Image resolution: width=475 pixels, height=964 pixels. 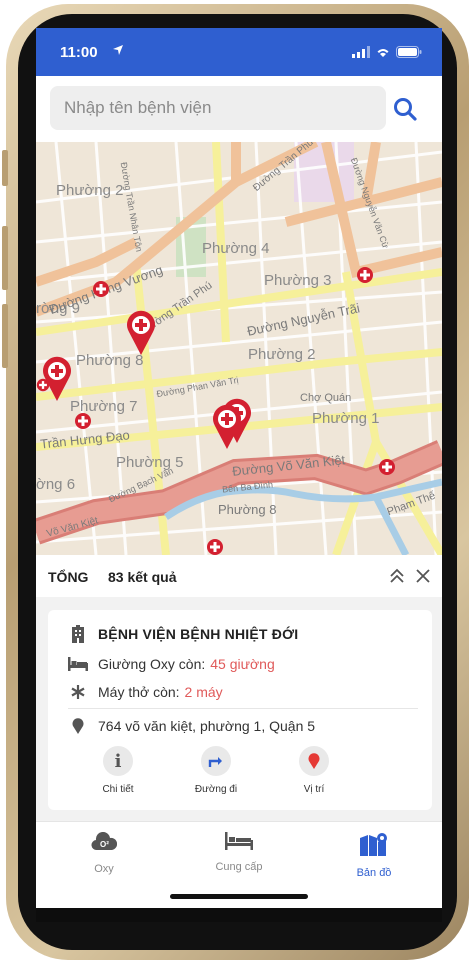 I want to click on tab-map: Bản đồ, so click(x=374, y=855).